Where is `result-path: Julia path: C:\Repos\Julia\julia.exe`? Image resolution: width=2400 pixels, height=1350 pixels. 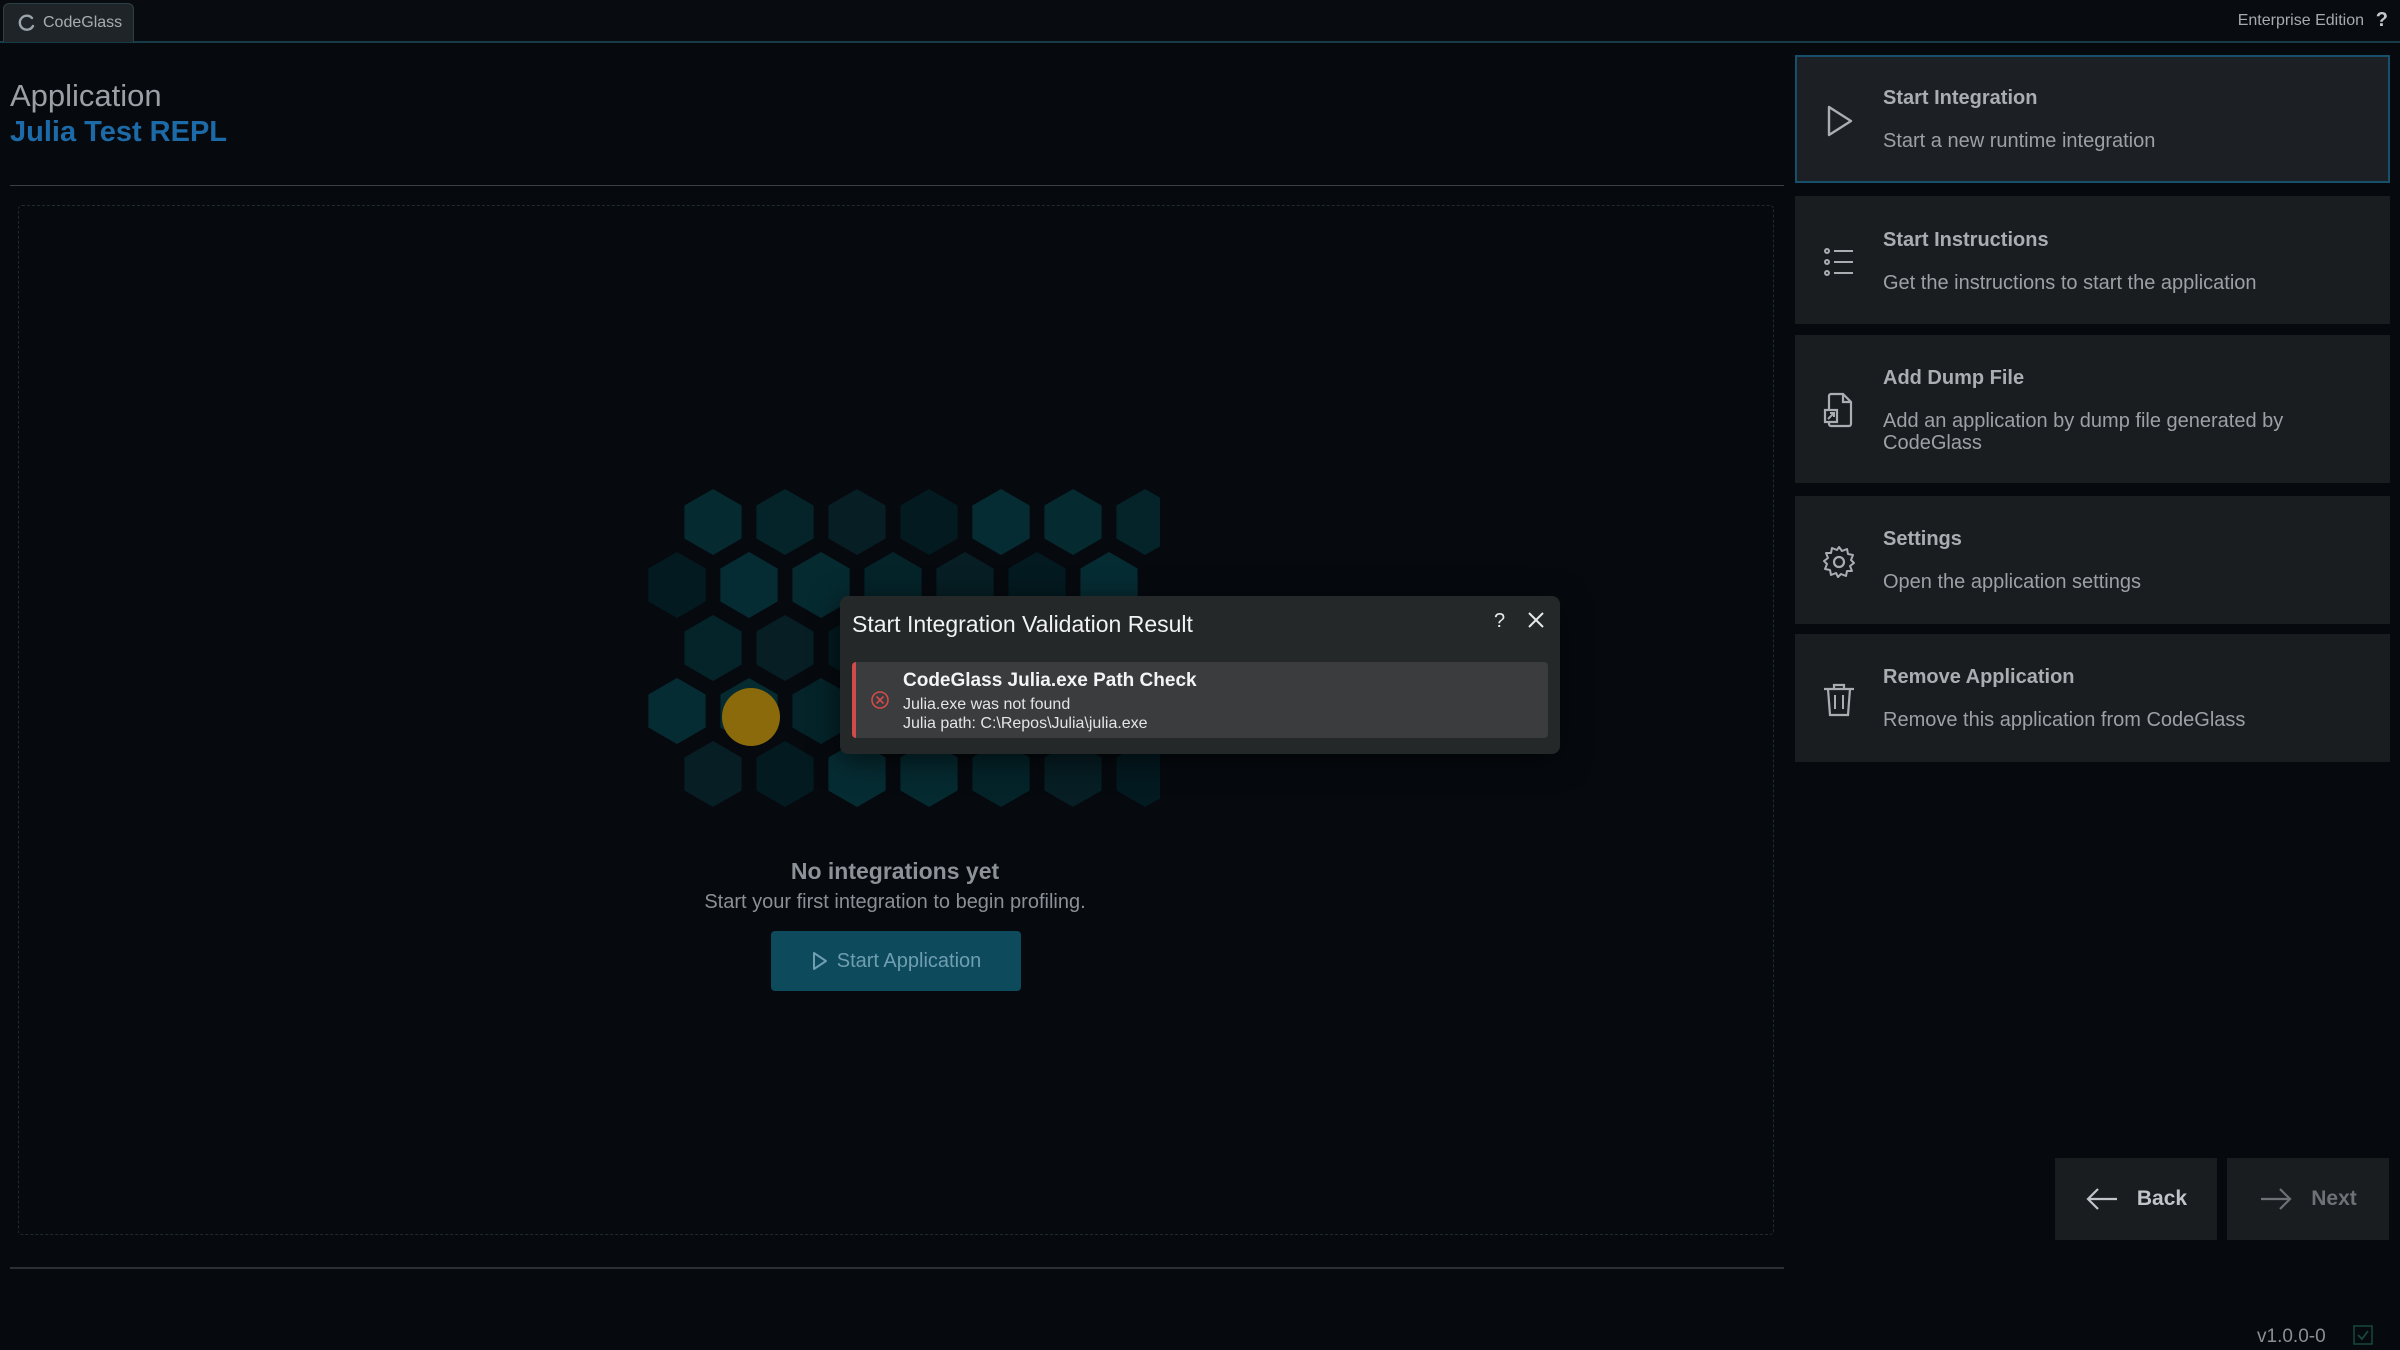 result-path: Julia path: C:\Repos\Julia\julia.exe is located at coordinates (1025, 723).